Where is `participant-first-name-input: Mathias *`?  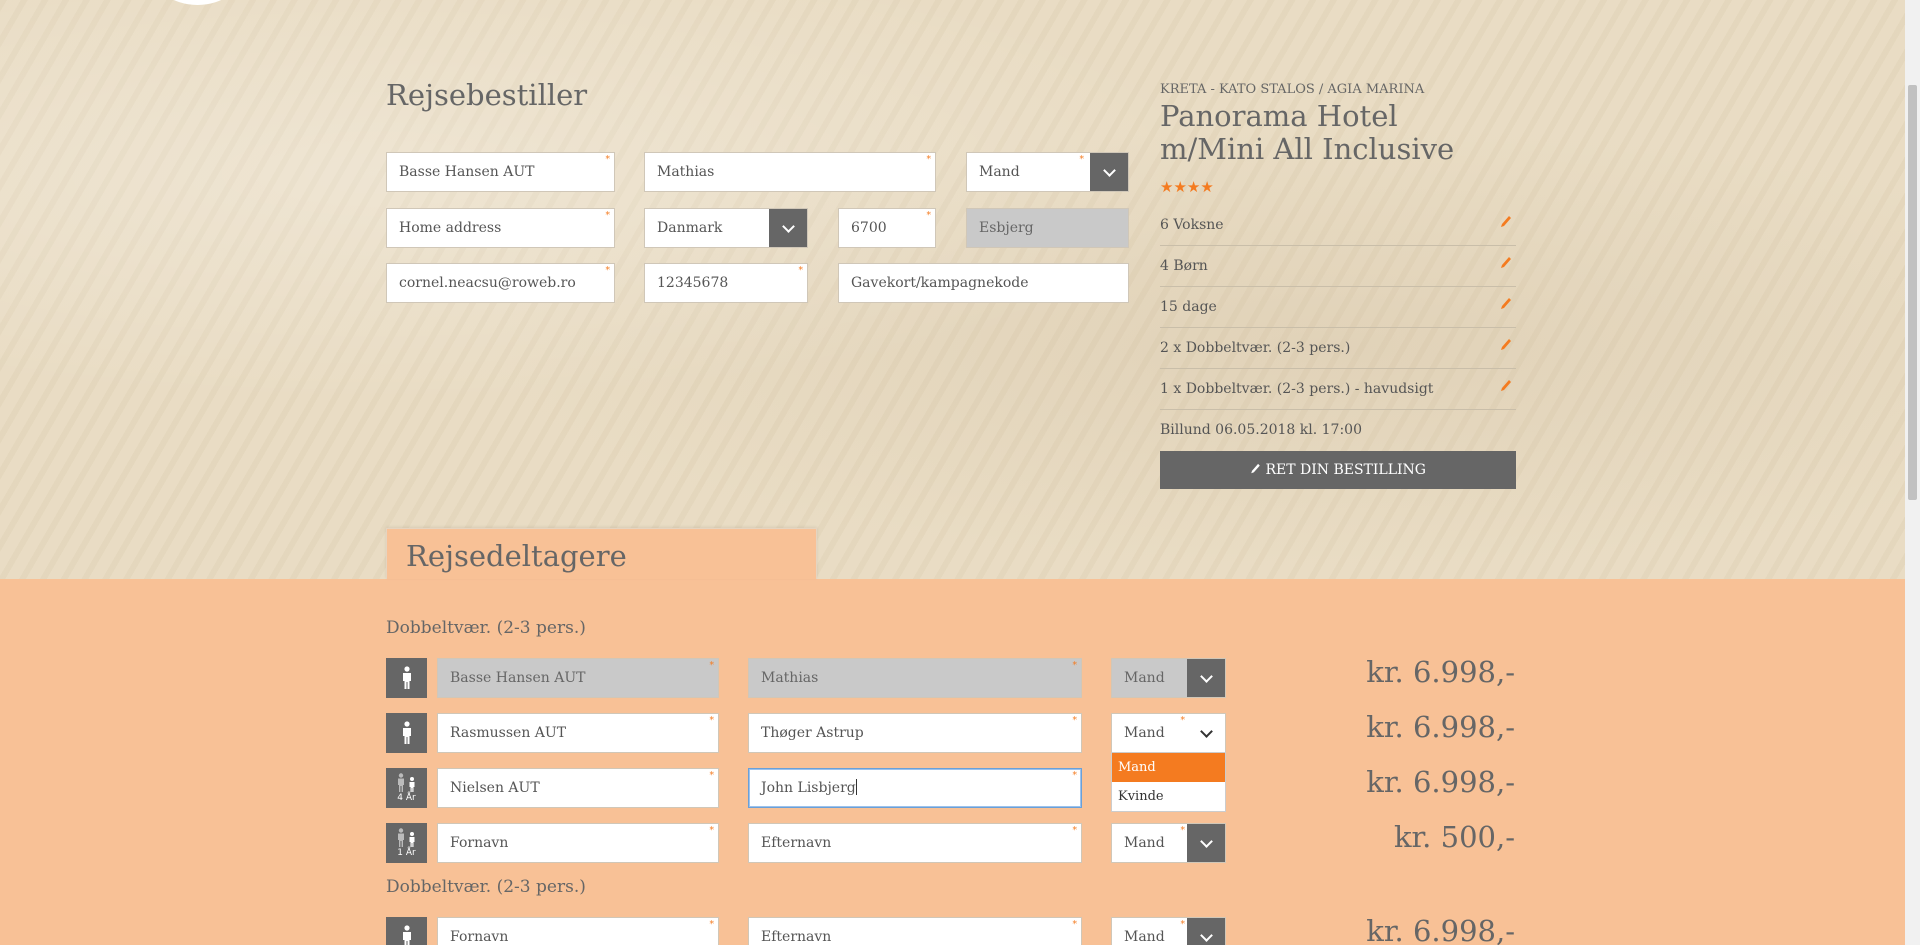 participant-first-name-input: Mathias * is located at coordinates (915, 678).